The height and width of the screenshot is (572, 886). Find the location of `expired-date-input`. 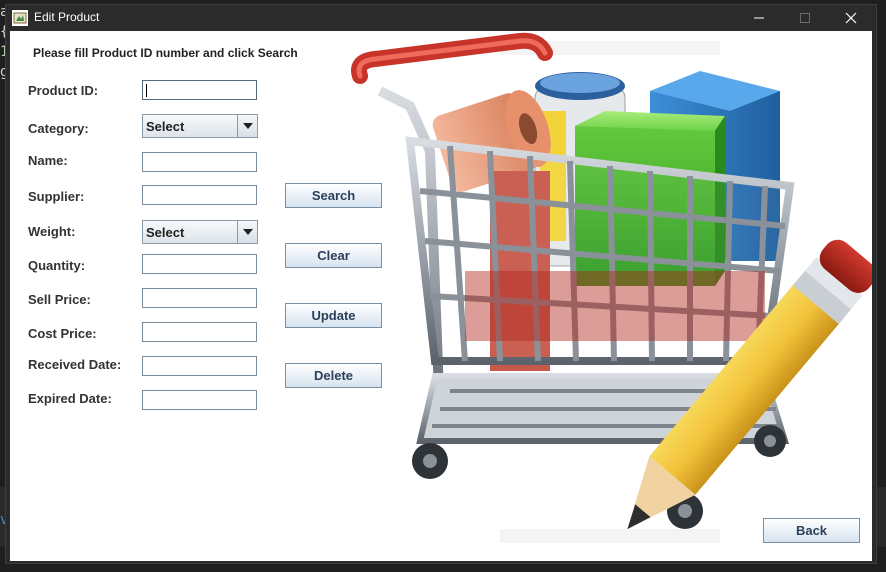

expired-date-input is located at coordinates (199, 400).